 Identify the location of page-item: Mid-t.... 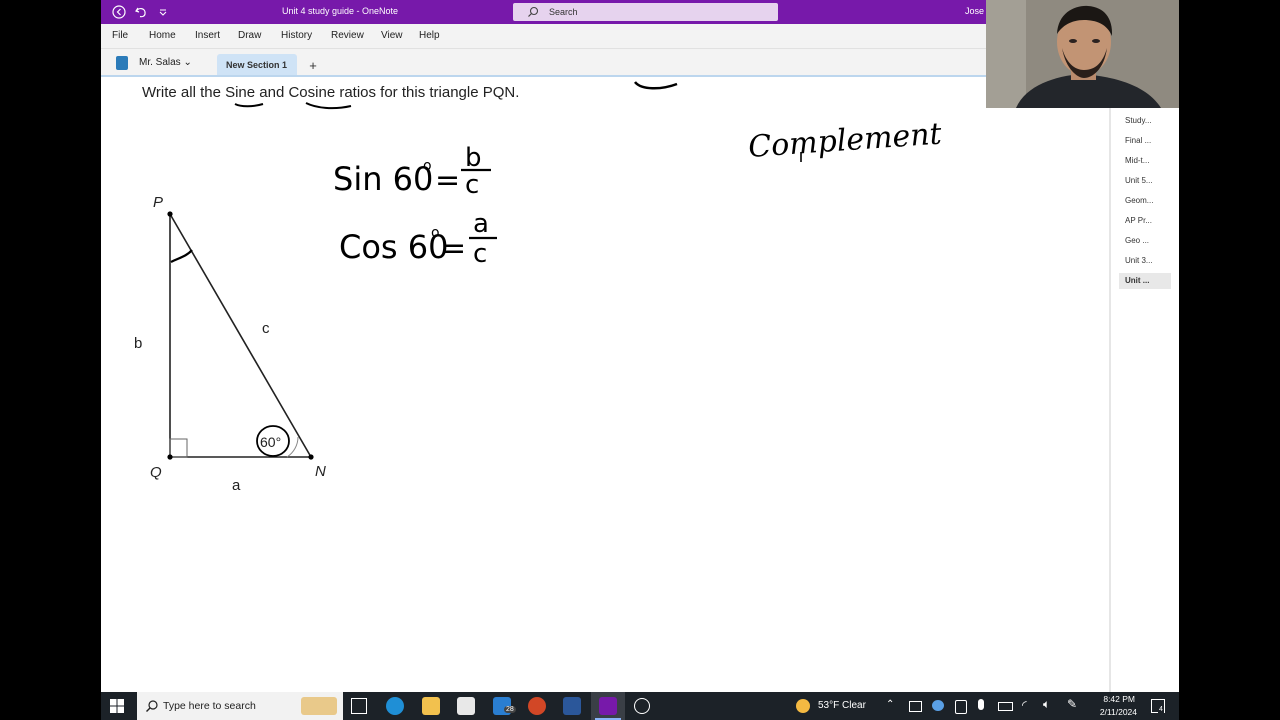
(1145, 161).